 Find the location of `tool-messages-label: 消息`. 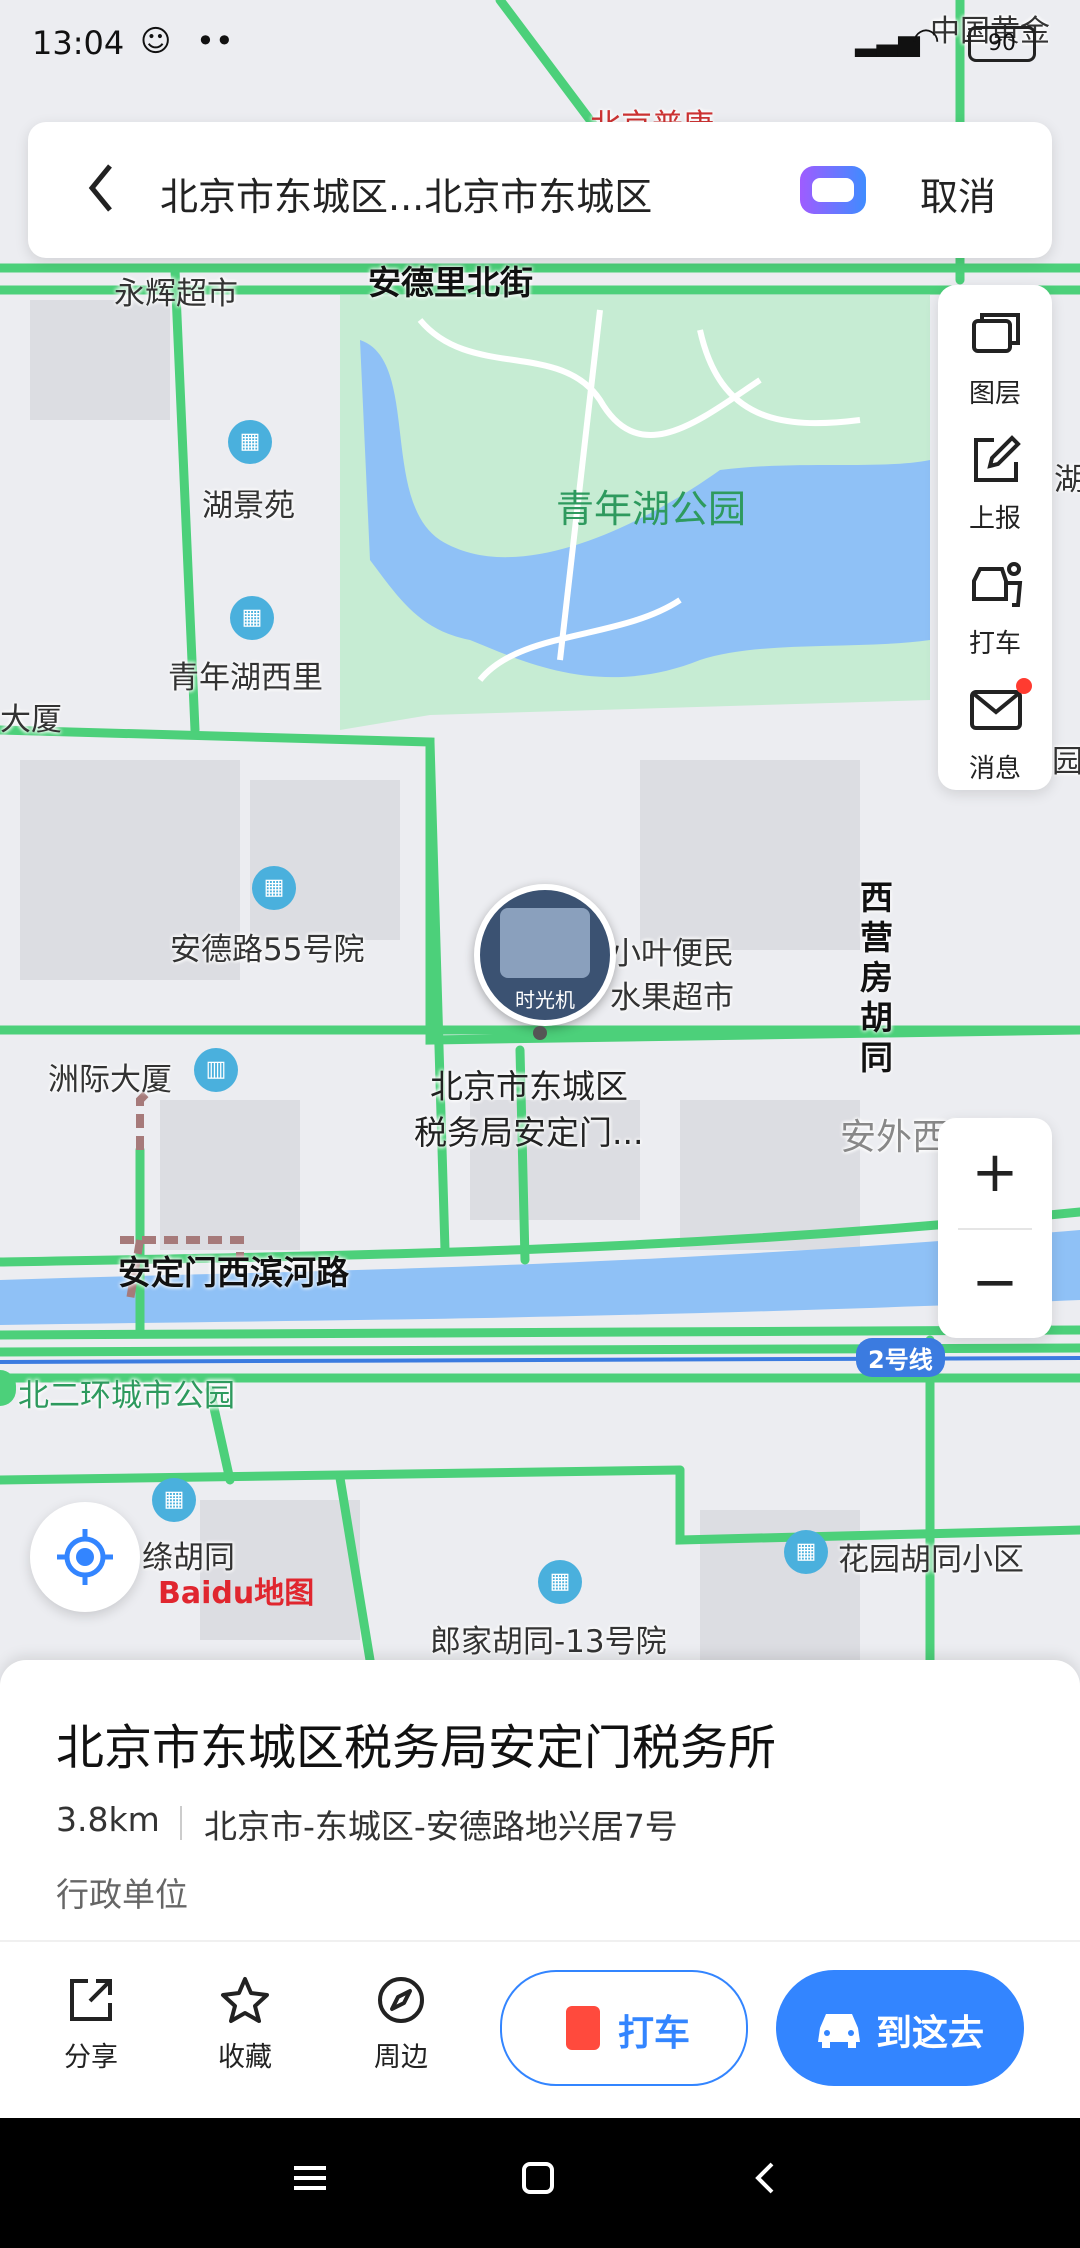

tool-messages-label: 消息 is located at coordinates (994, 769).